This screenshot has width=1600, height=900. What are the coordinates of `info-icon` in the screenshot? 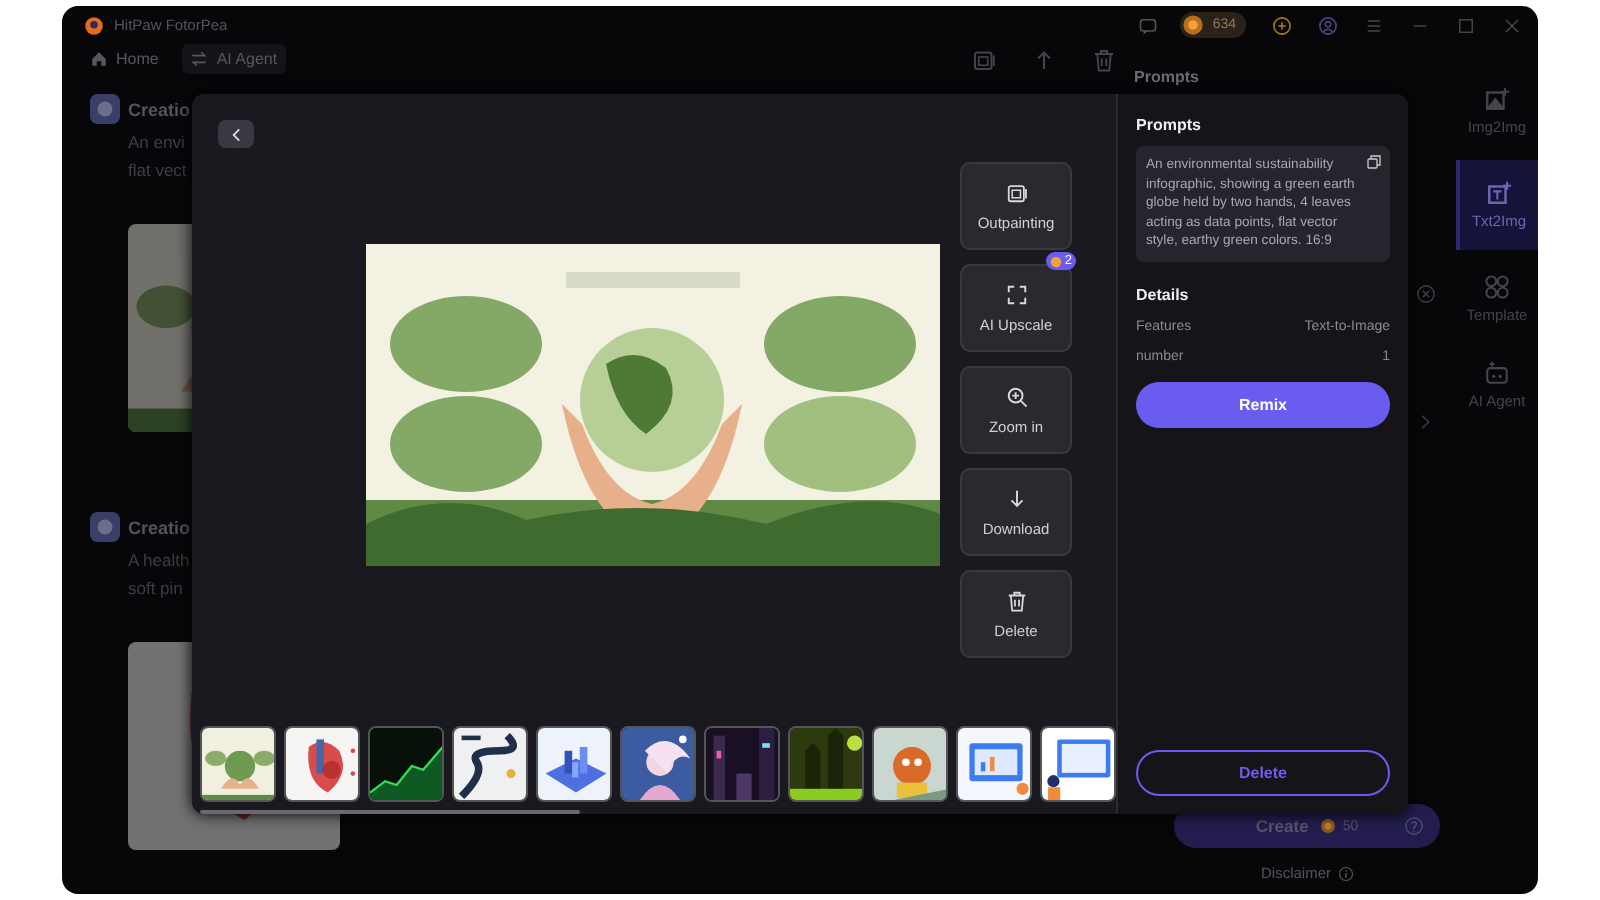 It's located at (1345, 873).